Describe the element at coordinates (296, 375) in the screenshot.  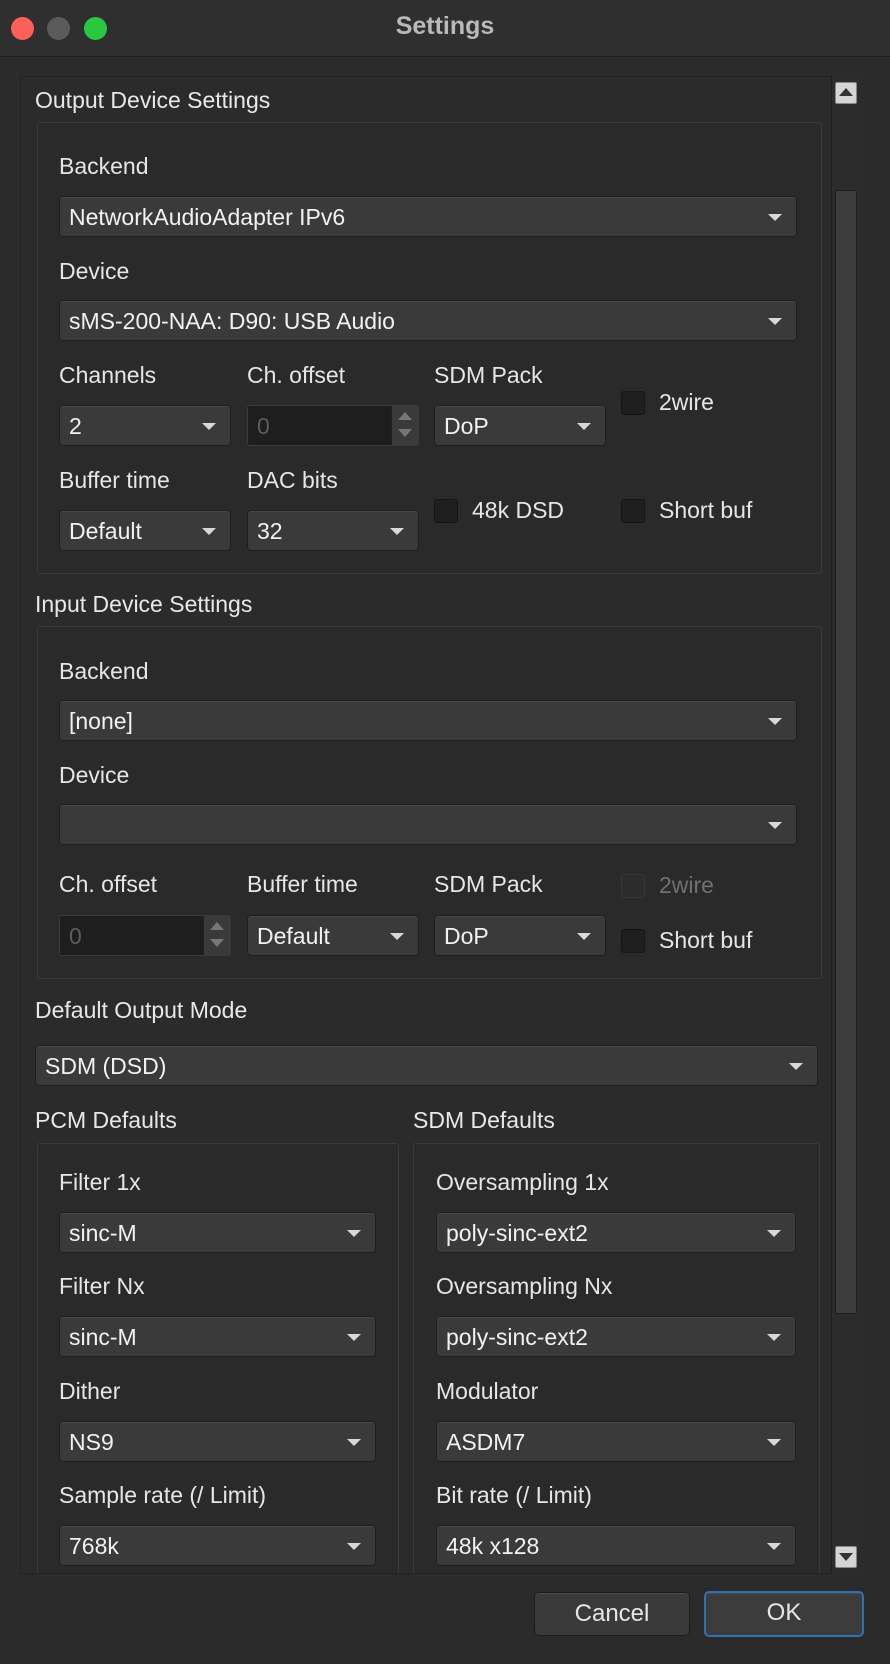
I see `output-ch-offset-label: Ch. offset` at that location.